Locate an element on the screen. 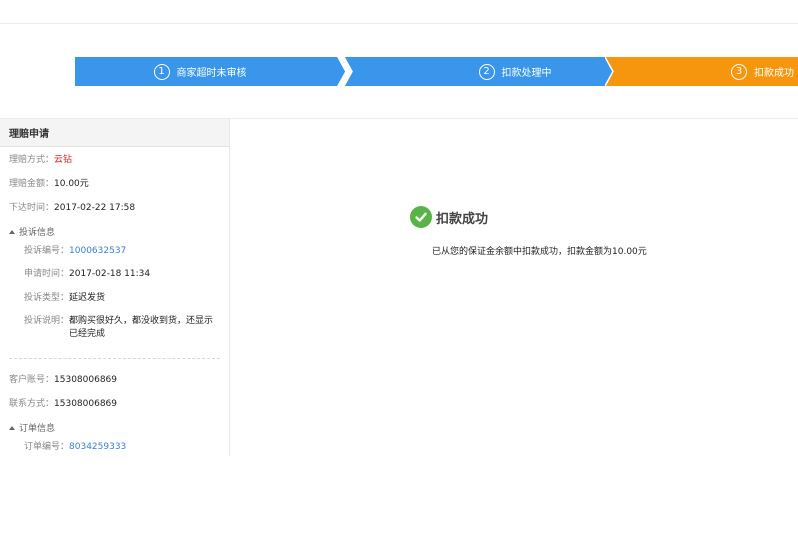 The width and height of the screenshot is (798, 534). complaint-no-link: 1000632537 is located at coordinates (97, 251).